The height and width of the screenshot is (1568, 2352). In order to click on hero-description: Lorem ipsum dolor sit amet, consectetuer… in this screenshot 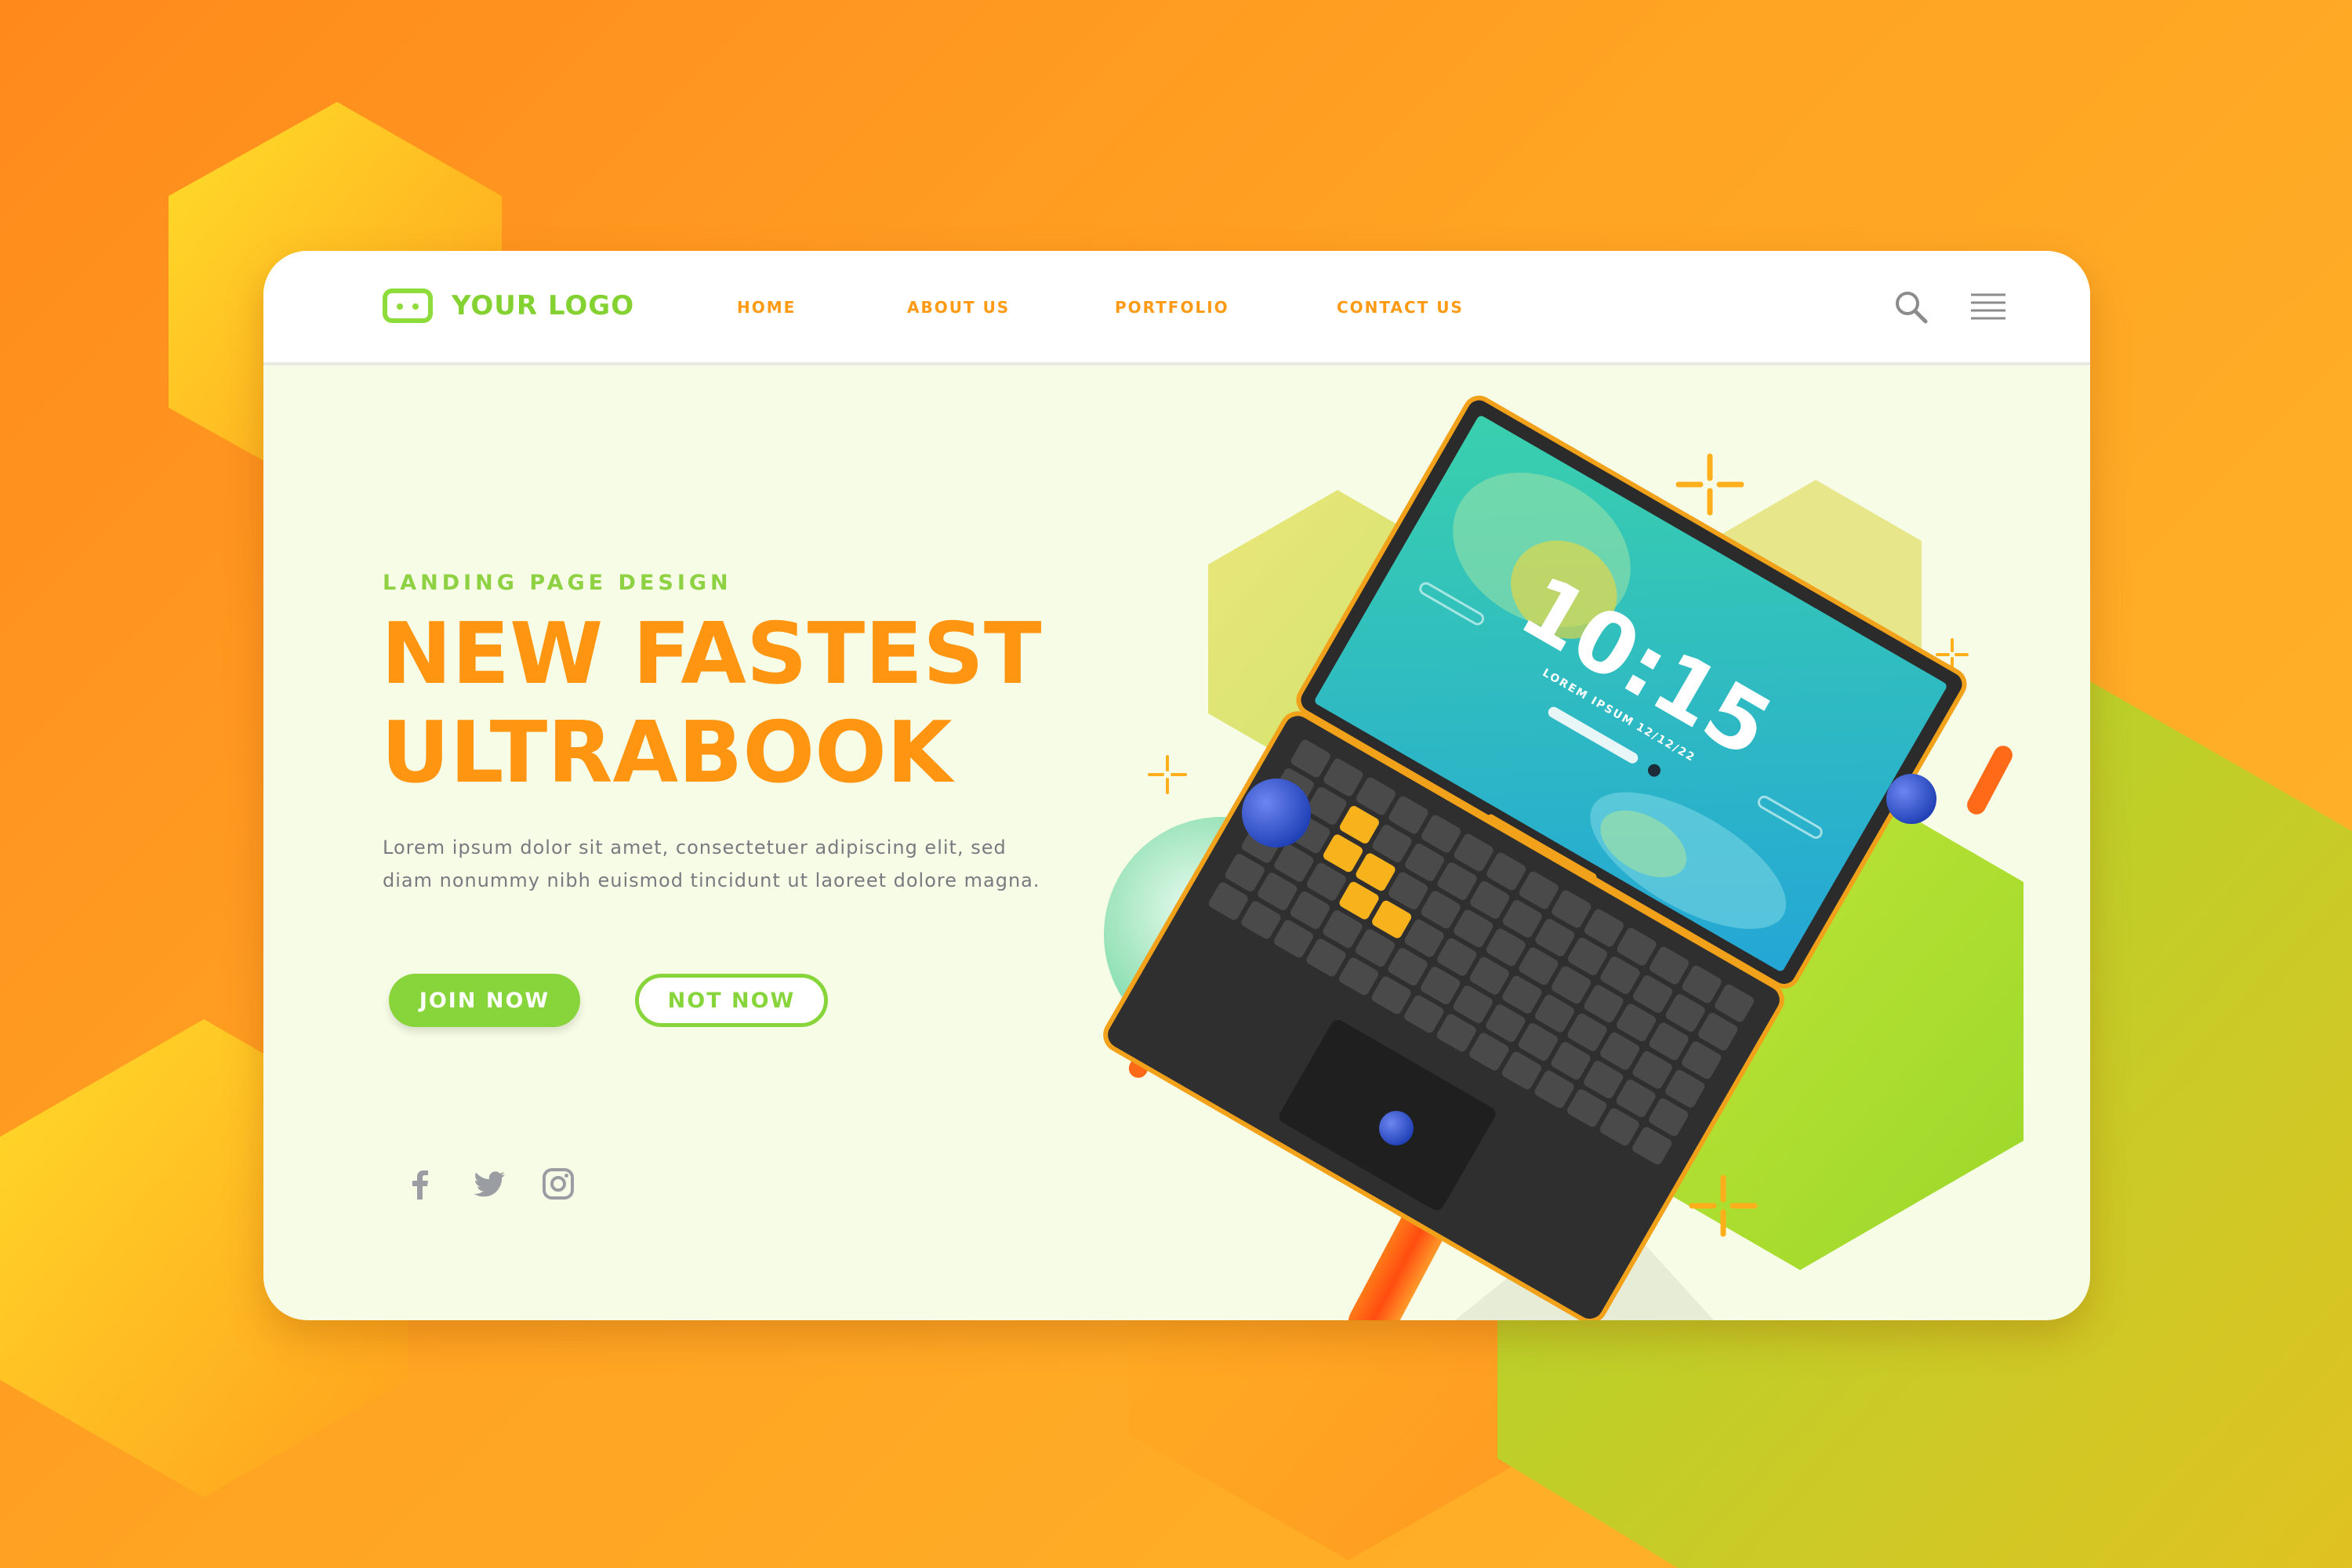, I will do `click(735, 864)`.